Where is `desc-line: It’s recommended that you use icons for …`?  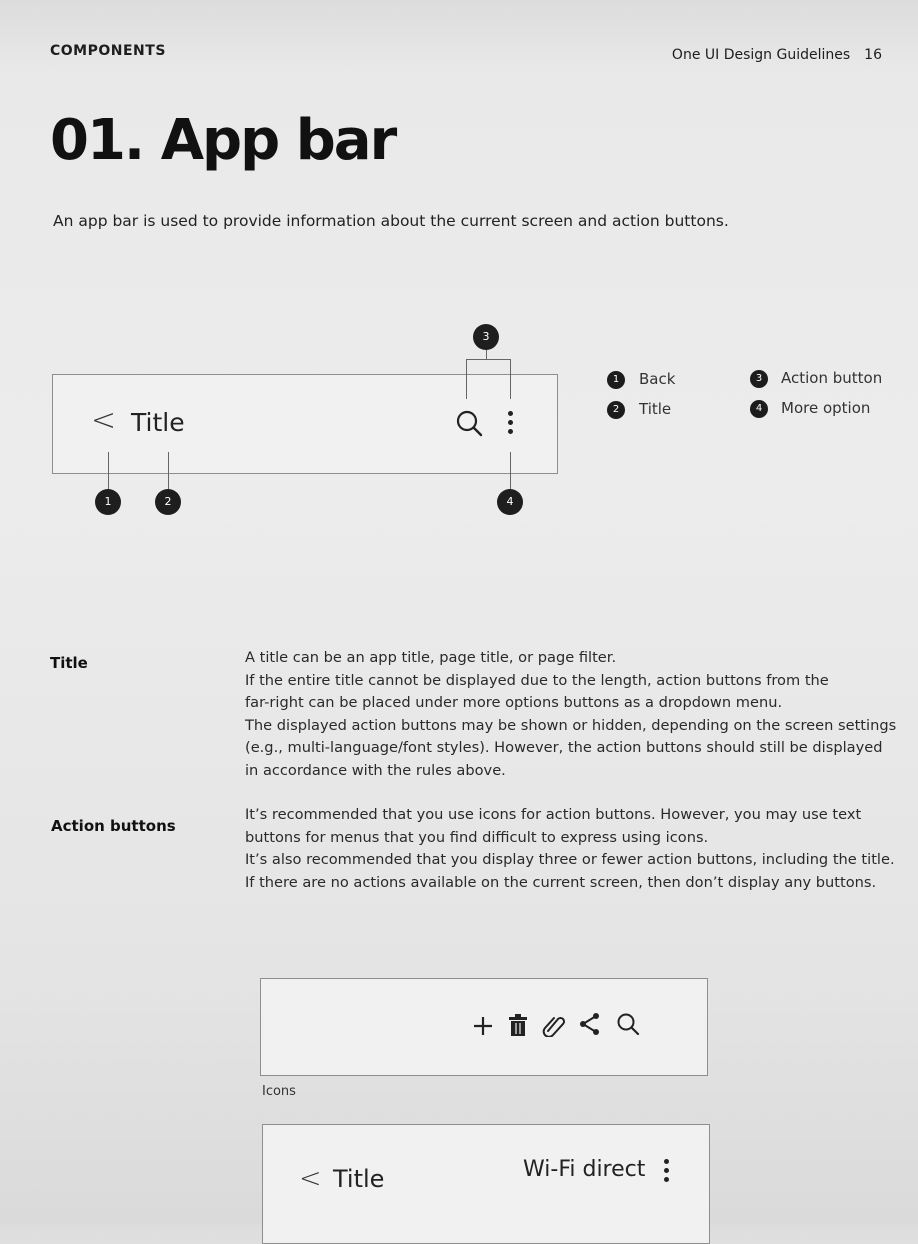 desc-line: It’s recommended that you use icons for … is located at coordinates (553, 814).